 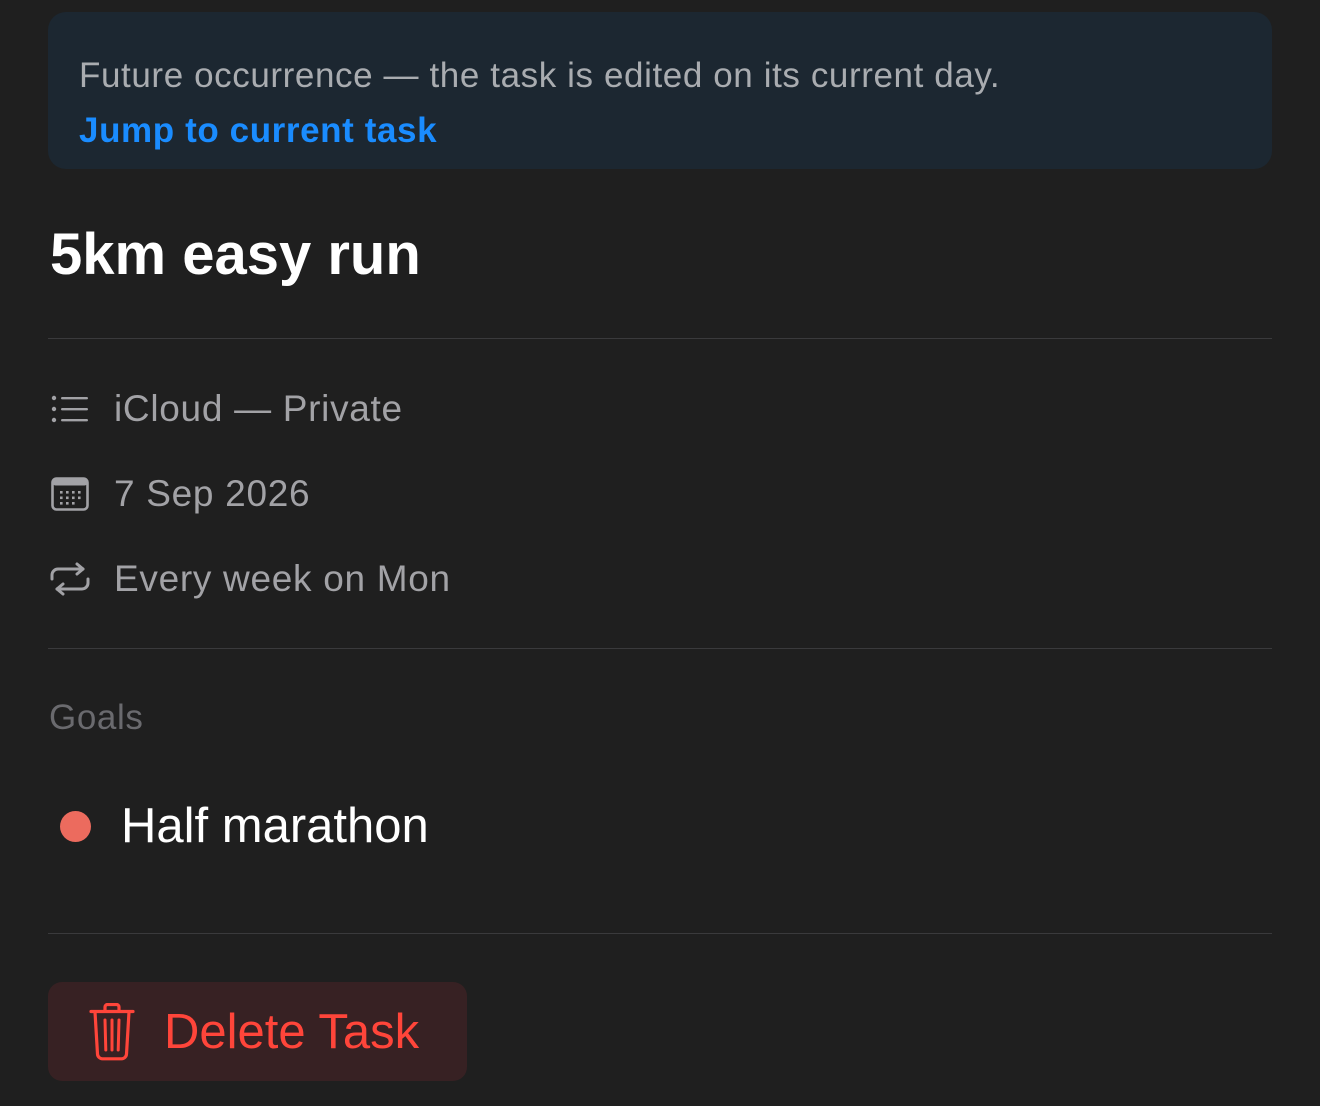 I want to click on repeat-row: Every week on Mon, so click(x=249, y=579).